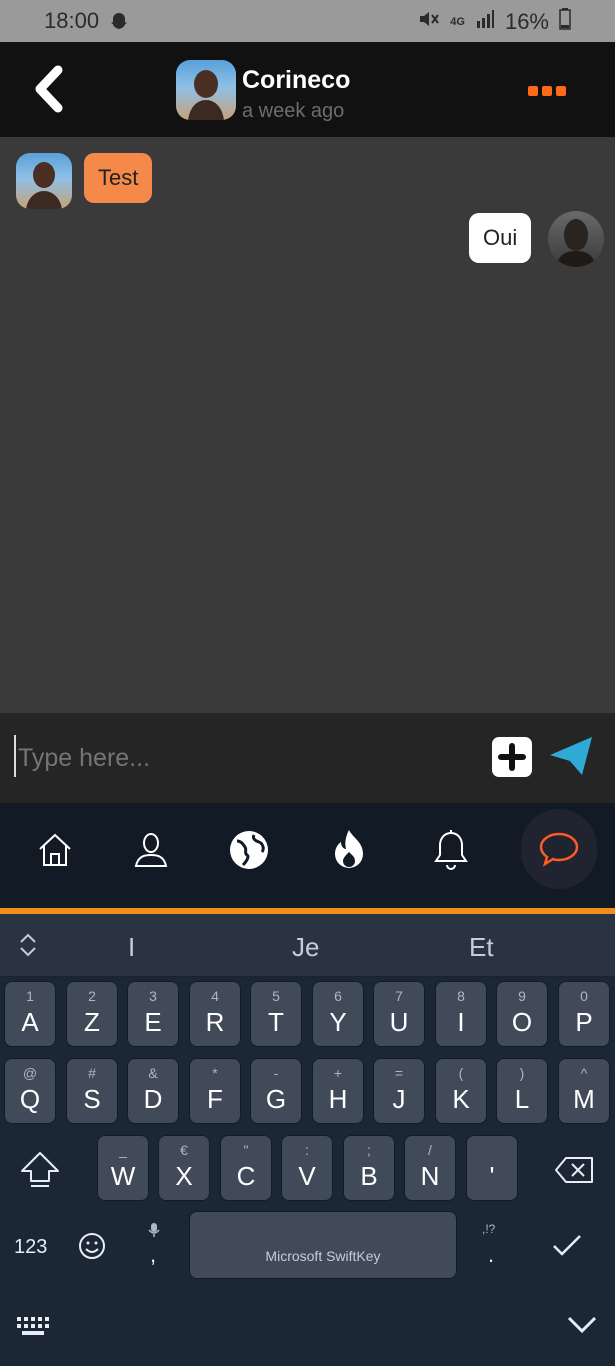  What do you see at coordinates (461, 1014) in the screenshot?
I see `key-i: 8I` at bounding box center [461, 1014].